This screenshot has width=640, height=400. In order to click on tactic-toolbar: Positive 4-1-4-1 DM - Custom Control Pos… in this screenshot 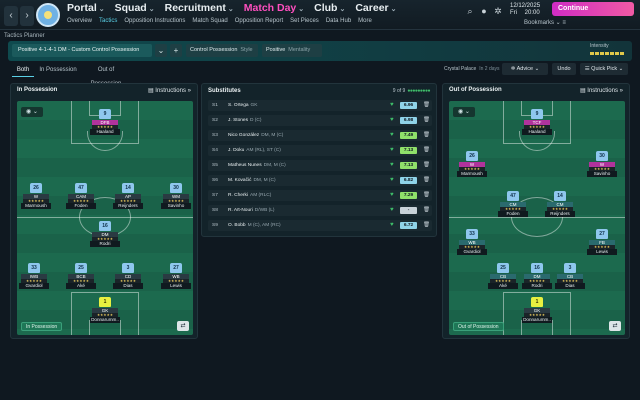, I will do `click(320, 51)`.